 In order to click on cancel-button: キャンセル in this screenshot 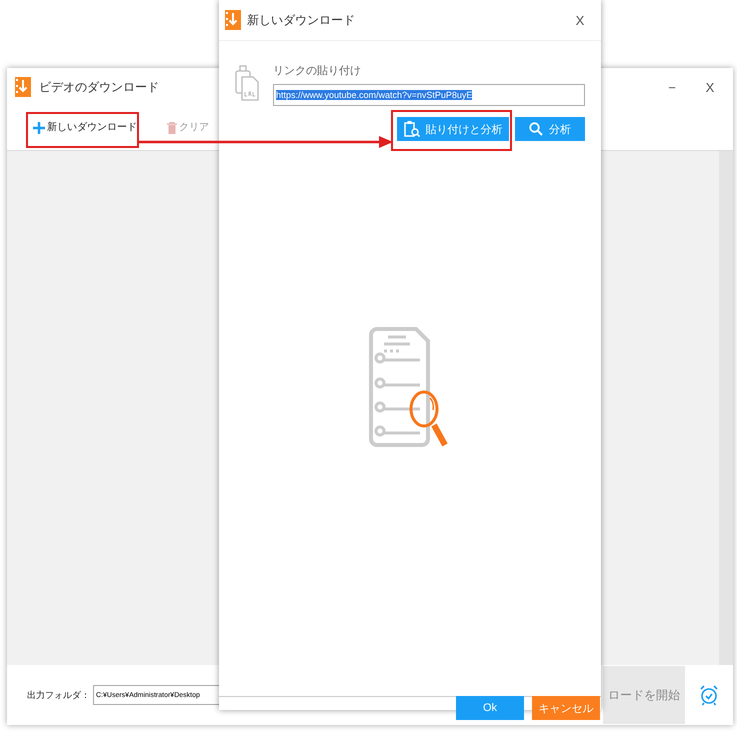, I will do `click(566, 708)`.